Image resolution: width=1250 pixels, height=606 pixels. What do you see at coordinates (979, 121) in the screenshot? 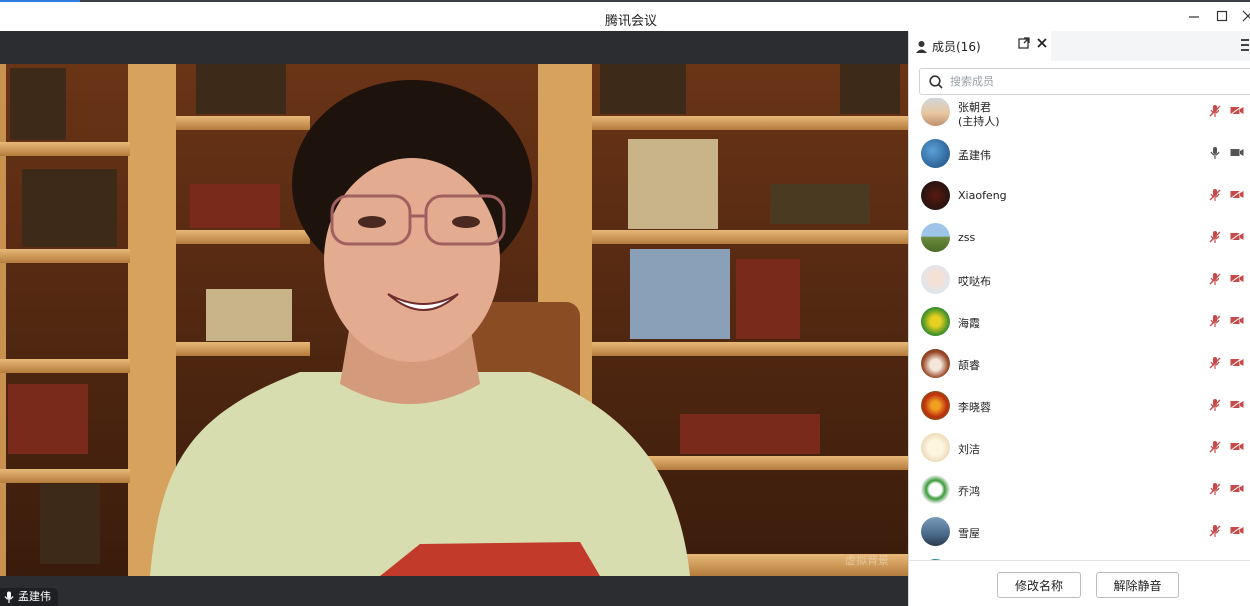
I see `host-tag: (主持人)` at bounding box center [979, 121].